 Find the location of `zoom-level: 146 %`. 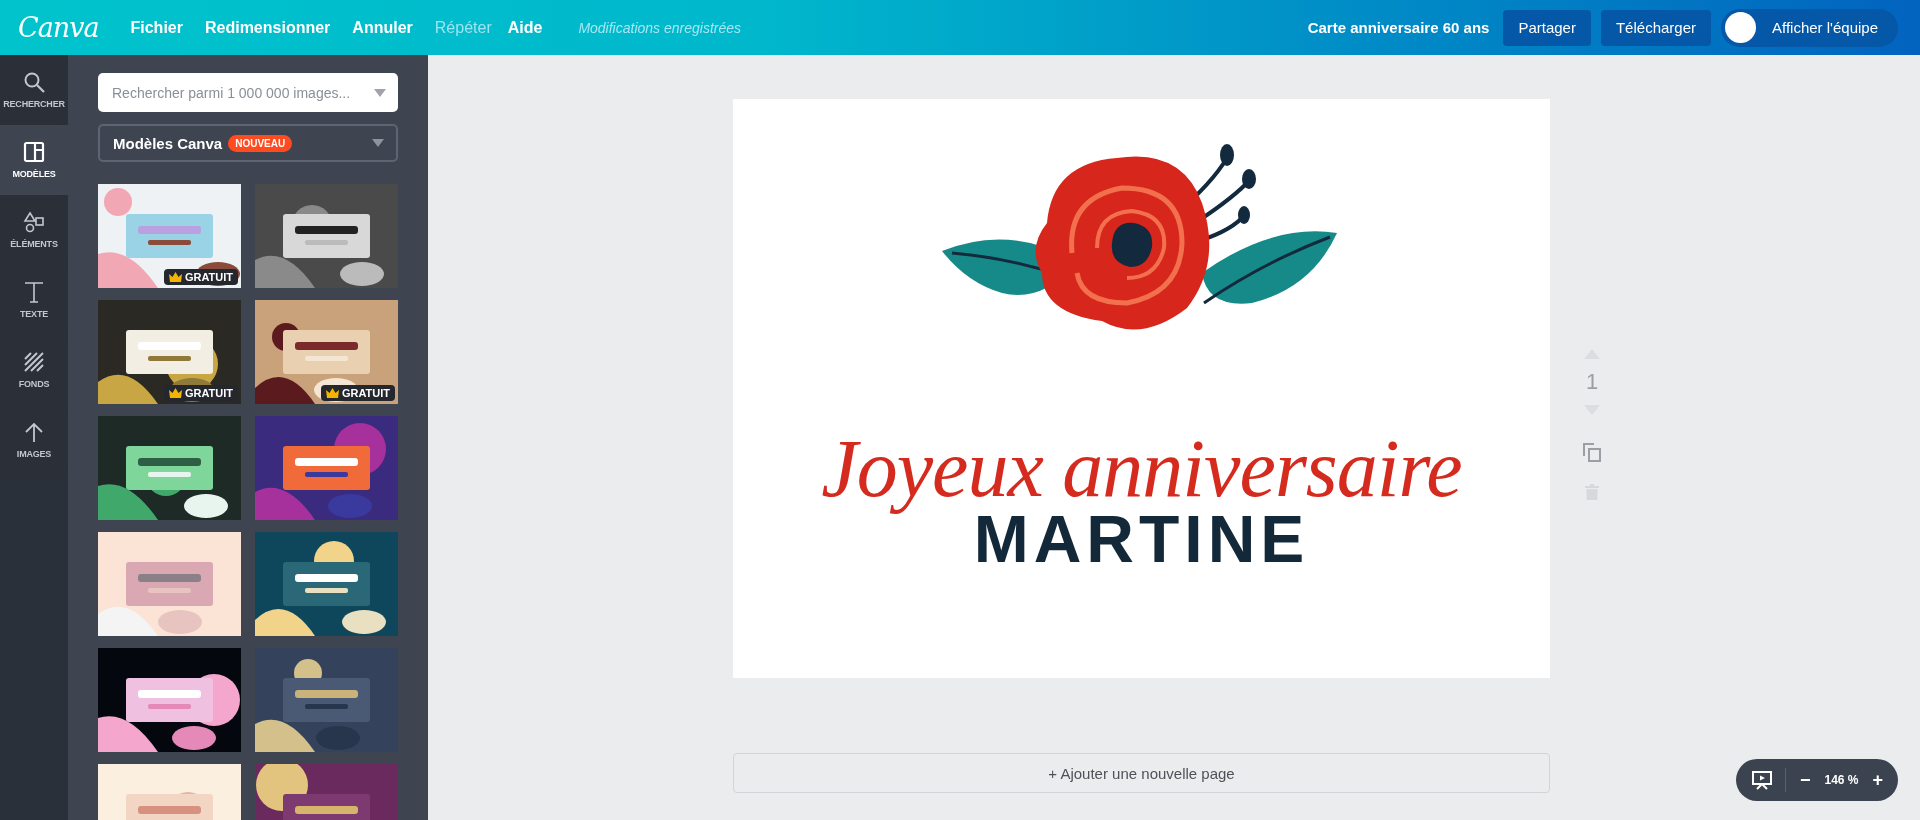

zoom-level: 146 % is located at coordinates (1841, 780).